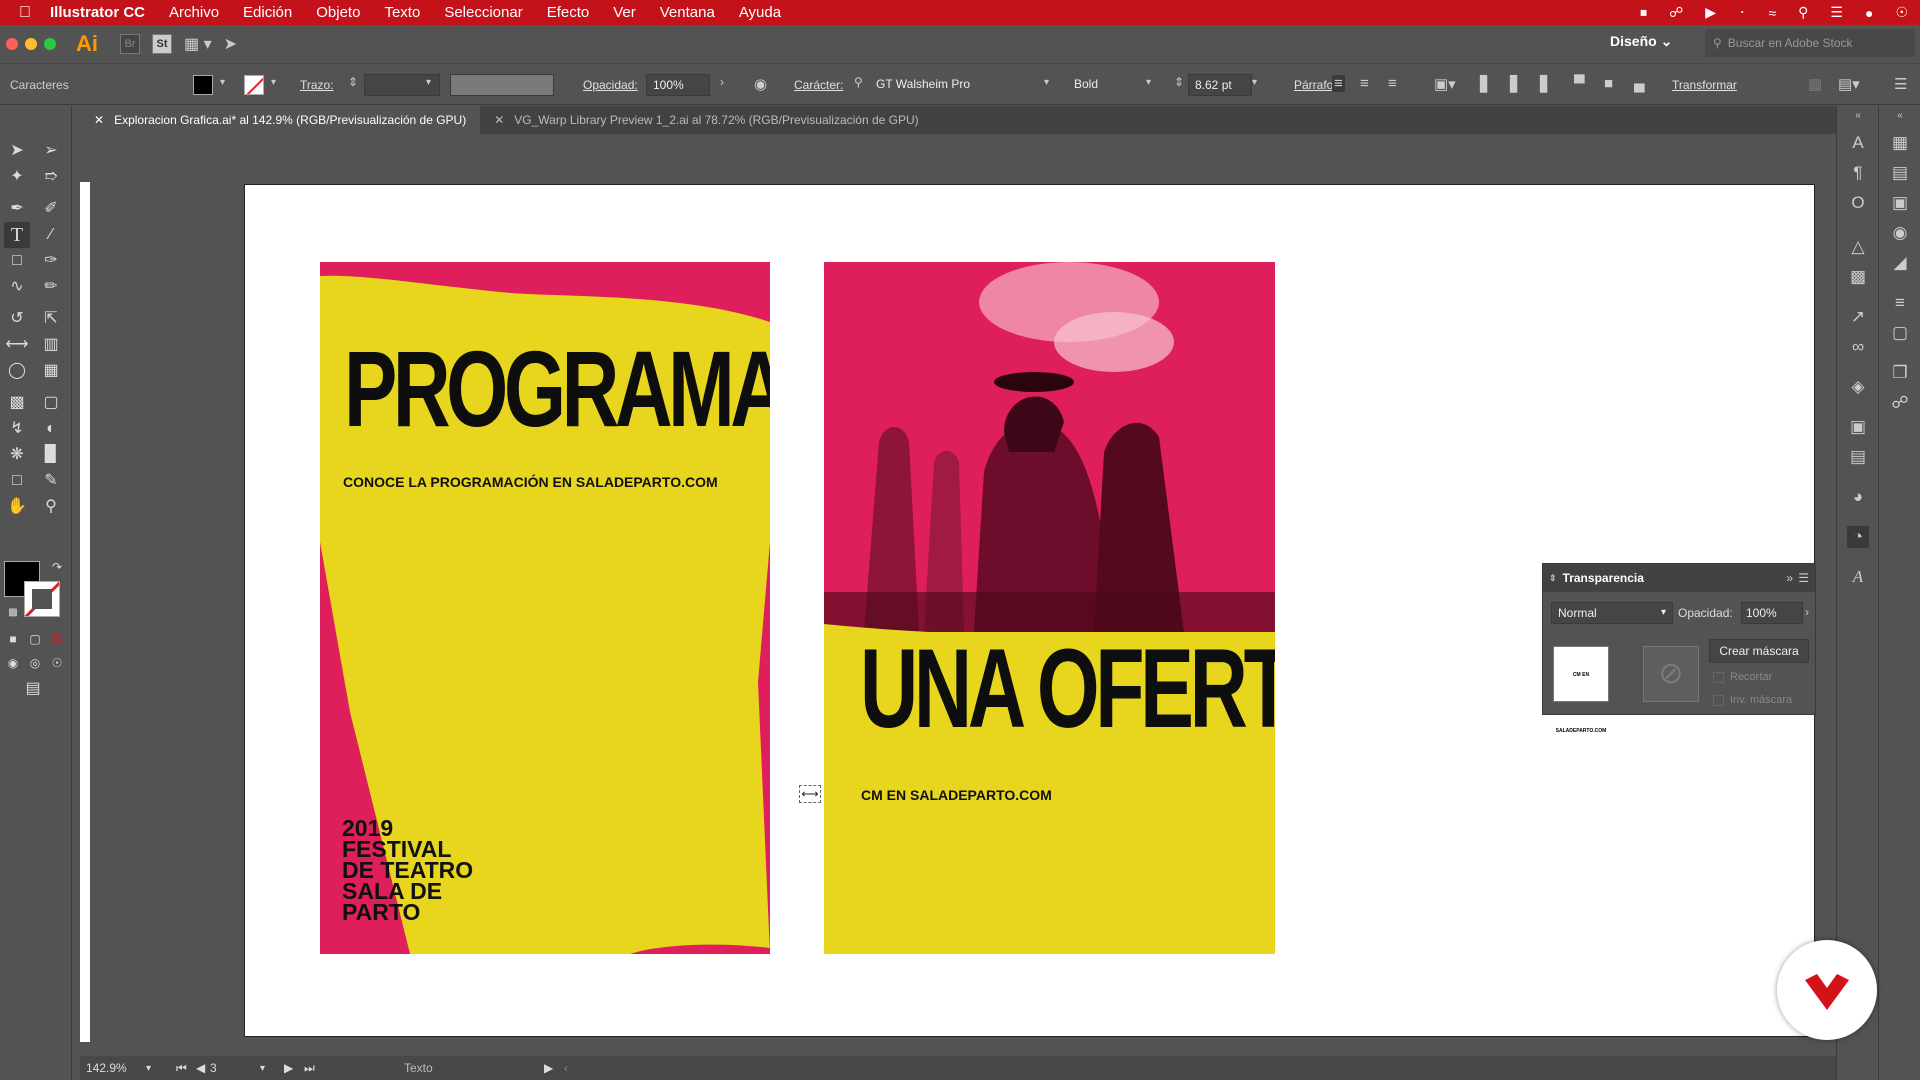 The height and width of the screenshot is (1080, 1920). I want to click on default-fill-stroke-icon: ▩, so click(13, 613).